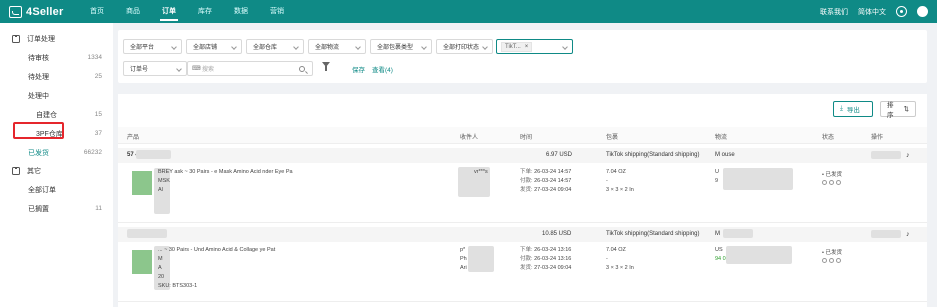 Image resolution: width=937 pixels, height=307 pixels. I want to click on filter-icon, so click(326, 66).